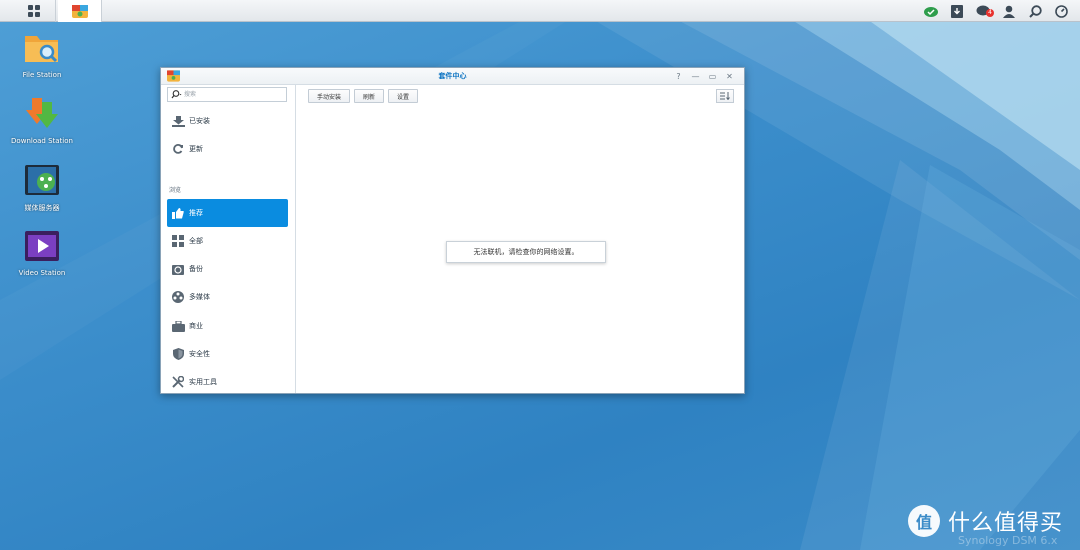  I want to click on desktop-icon-label: Download Station, so click(42, 141).